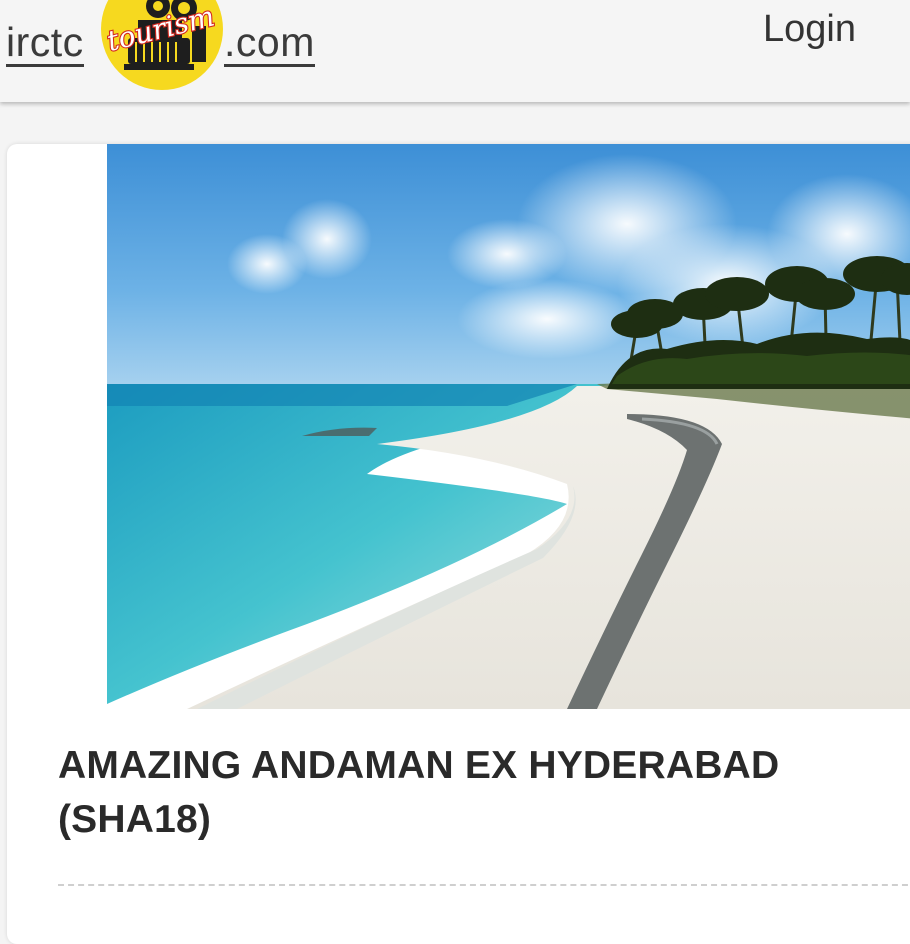 The width and height of the screenshot is (910, 944). Describe the element at coordinates (162, 45) in the screenshot. I see `tourism-badge-icon: tourism` at that location.